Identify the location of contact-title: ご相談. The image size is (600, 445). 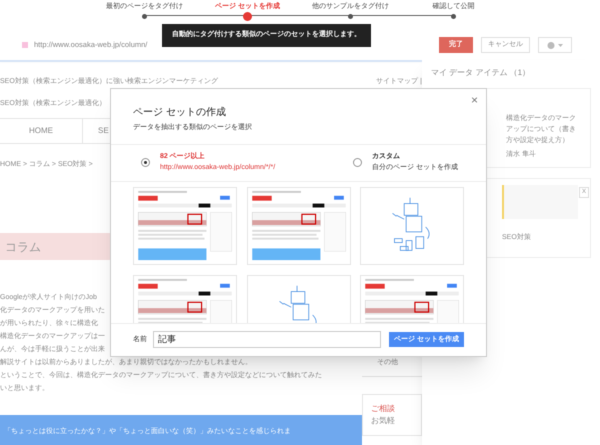
(383, 409).